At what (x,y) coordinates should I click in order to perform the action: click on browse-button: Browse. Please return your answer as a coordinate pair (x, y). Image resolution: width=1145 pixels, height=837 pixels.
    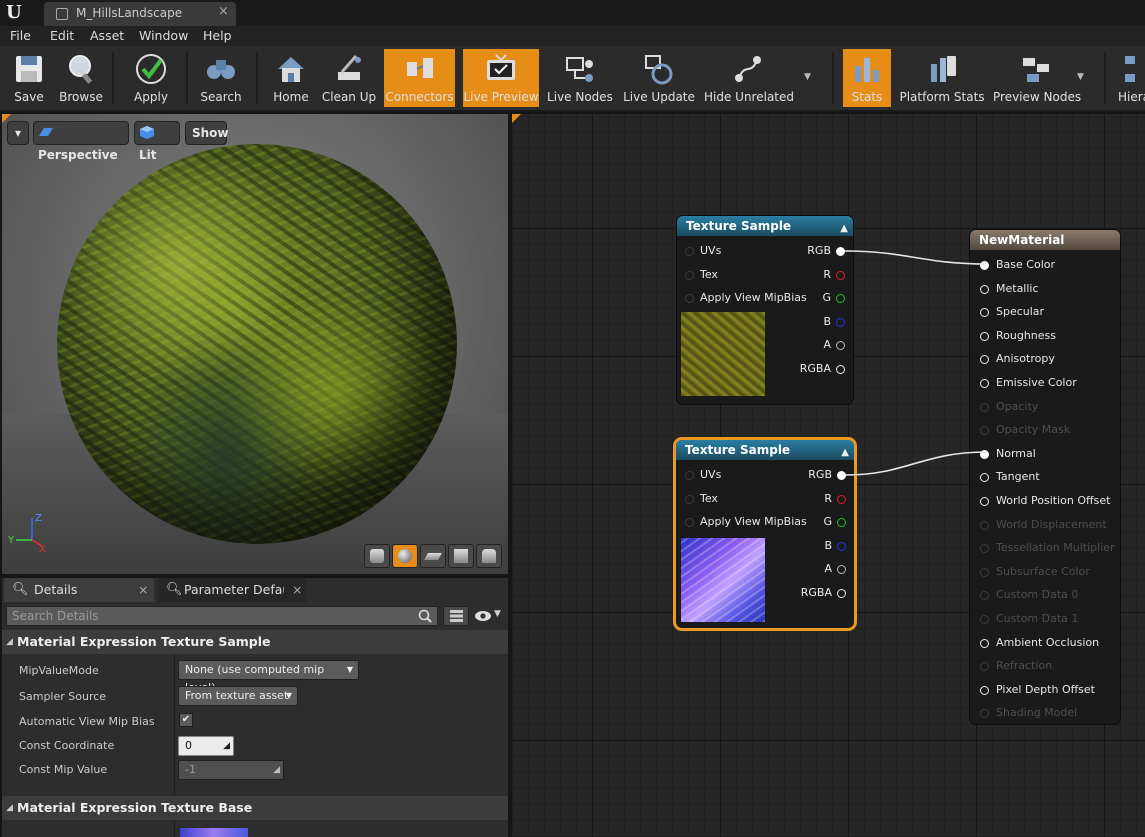
    Looking at the image, I should click on (81, 78).